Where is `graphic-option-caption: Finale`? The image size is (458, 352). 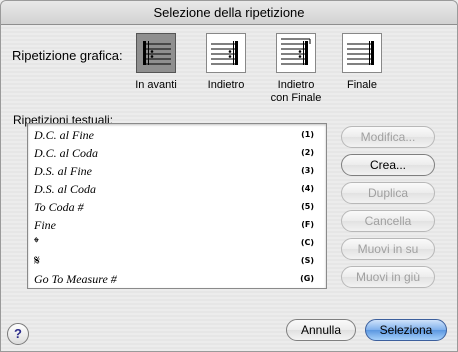
graphic-option-caption: Finale is located at coordinates (362, 85).